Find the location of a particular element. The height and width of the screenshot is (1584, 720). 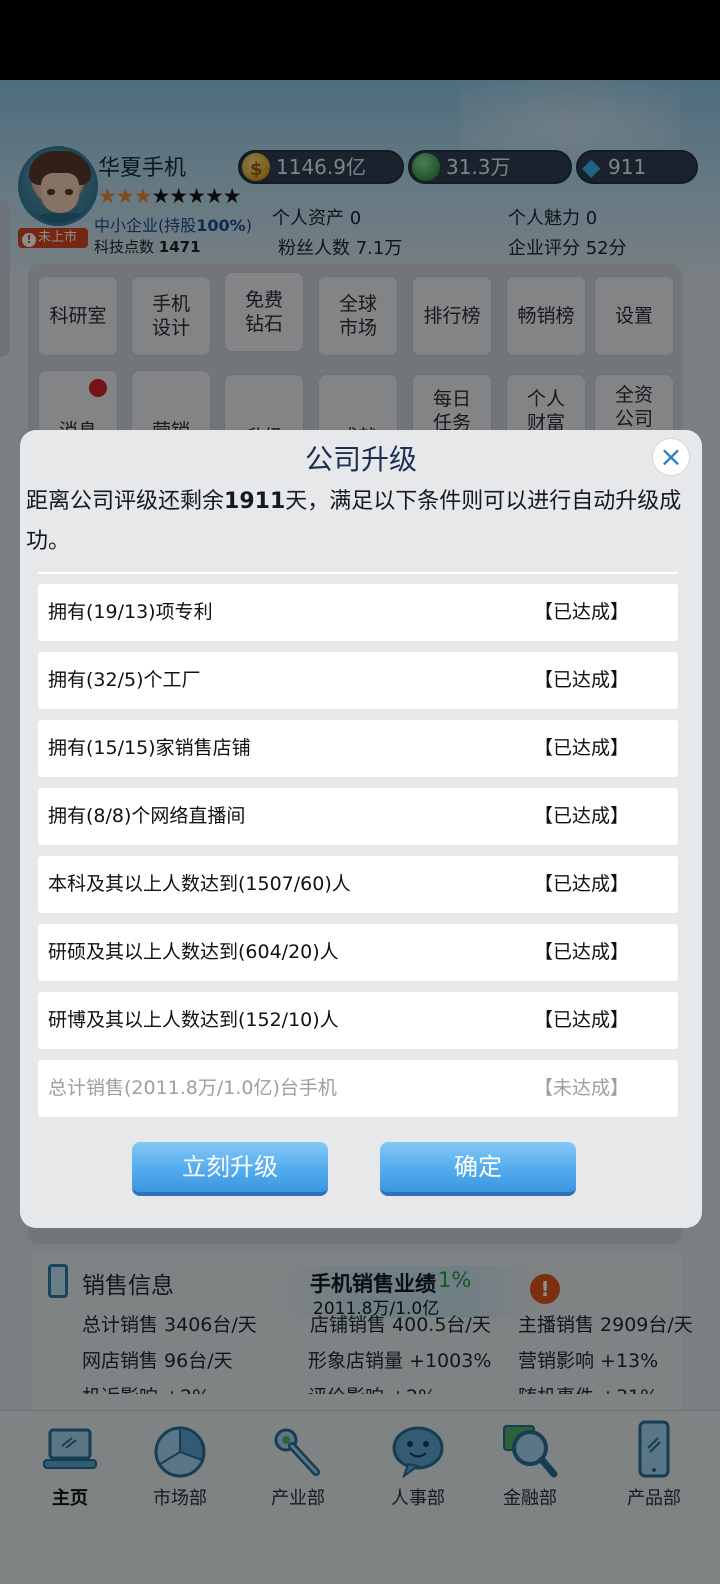

upgrade-now-button: 立刻升级 is located at coordinates (230, 1169).